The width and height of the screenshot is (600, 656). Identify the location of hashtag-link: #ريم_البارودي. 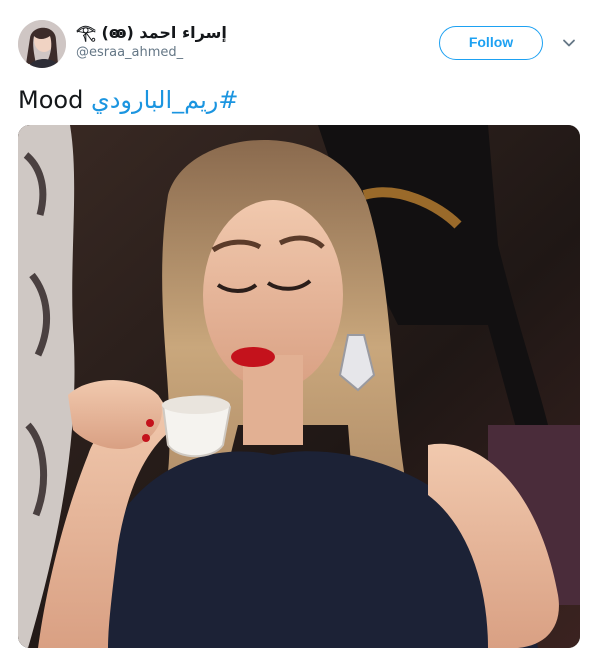
(165, 100).